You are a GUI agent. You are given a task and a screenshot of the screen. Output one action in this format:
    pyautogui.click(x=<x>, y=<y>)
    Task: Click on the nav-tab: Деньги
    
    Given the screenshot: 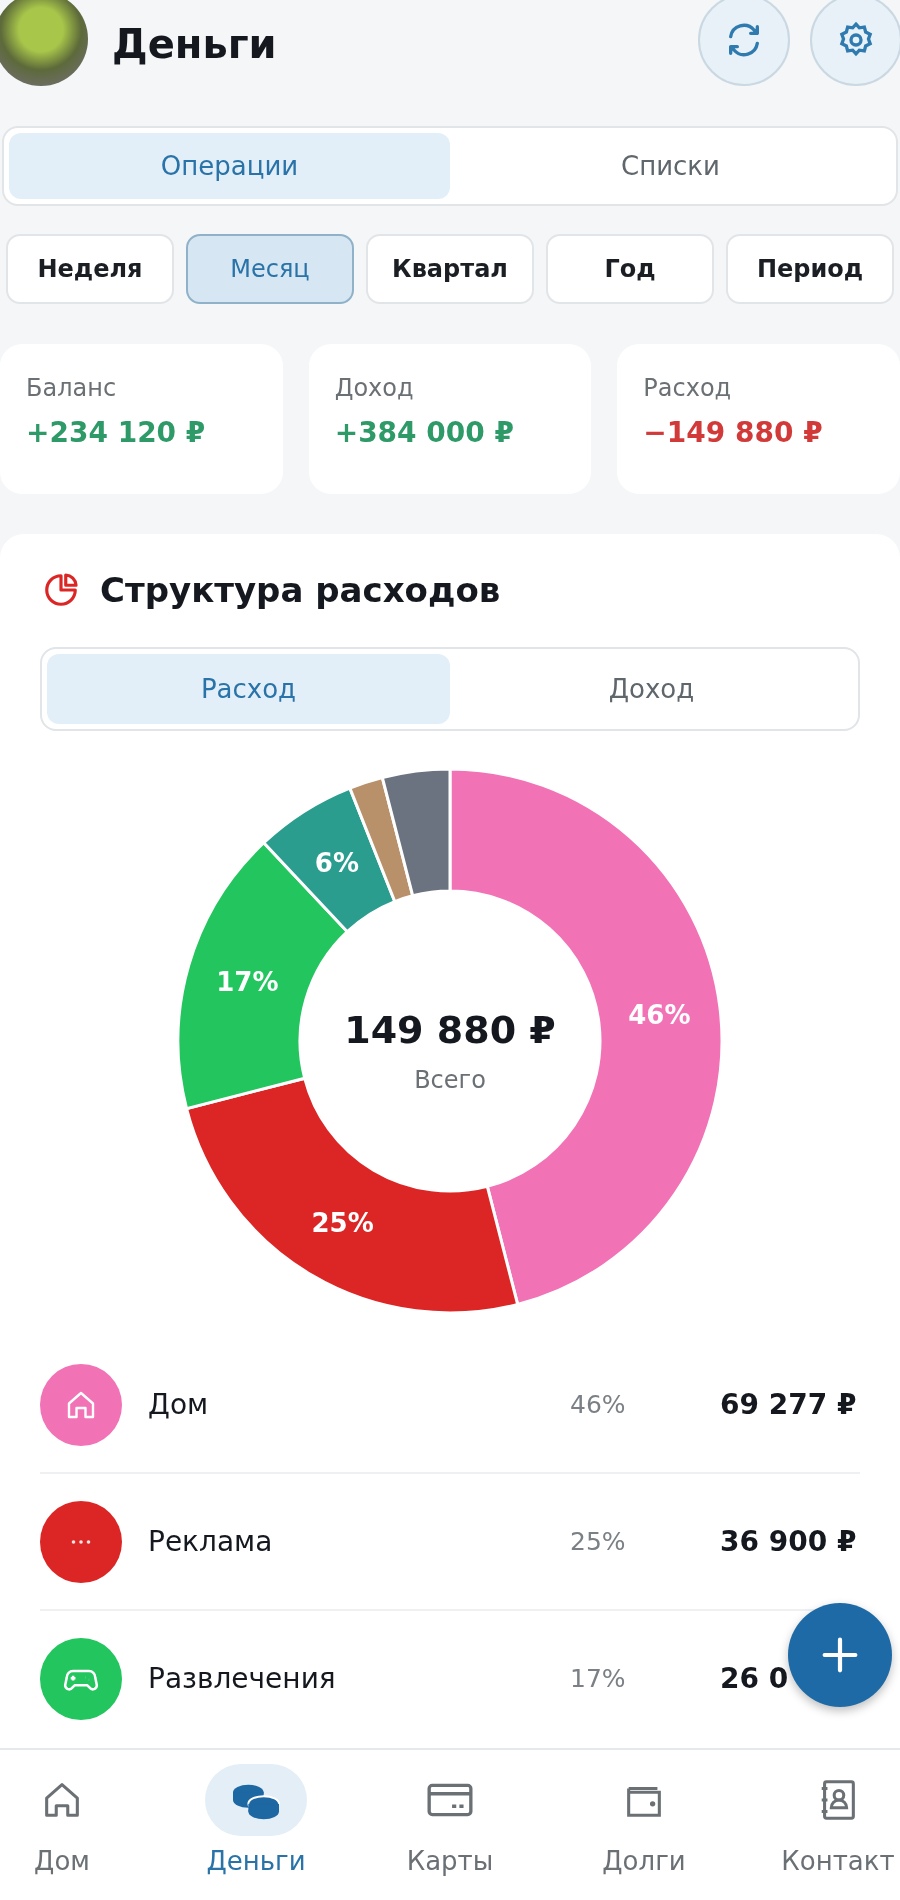 What is the action you would take?
    pyautogui.click(x=256, y=1825)
    